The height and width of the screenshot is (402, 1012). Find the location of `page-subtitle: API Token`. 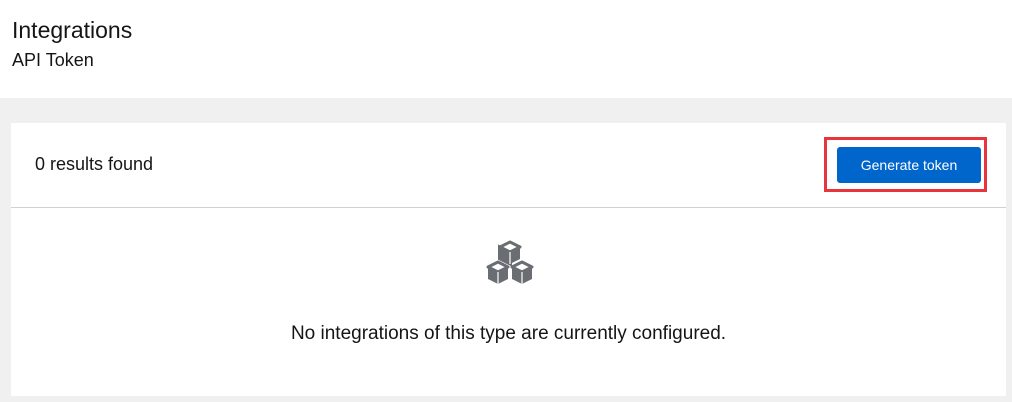

page-subtitle: API Token is located at coordinates (53, 60).